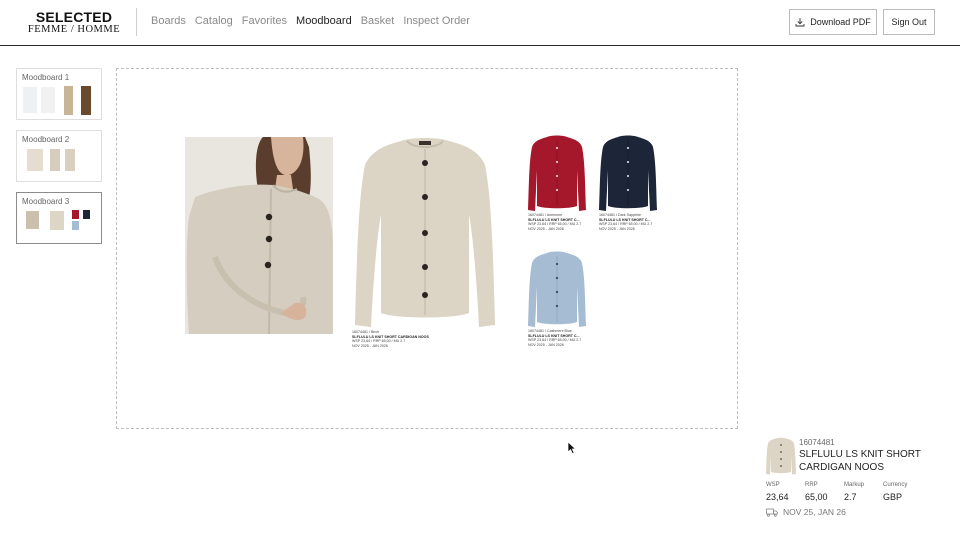 The height and width of the screenshot is (543, 960). I want to click on currency-label: Currency, so click(895, 485).